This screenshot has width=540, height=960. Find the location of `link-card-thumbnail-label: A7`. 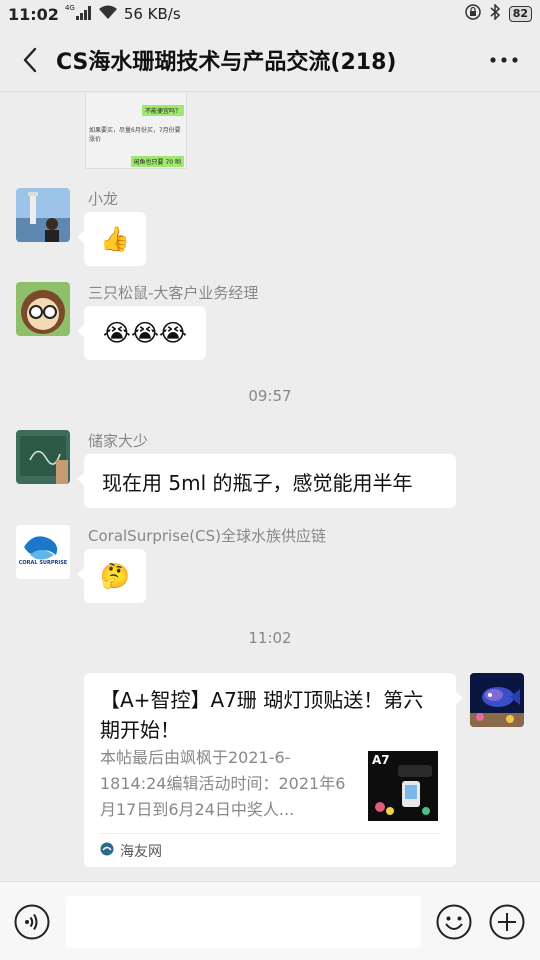

link-card-thumbnail-label: A7 is located at coordinates (381, 760).